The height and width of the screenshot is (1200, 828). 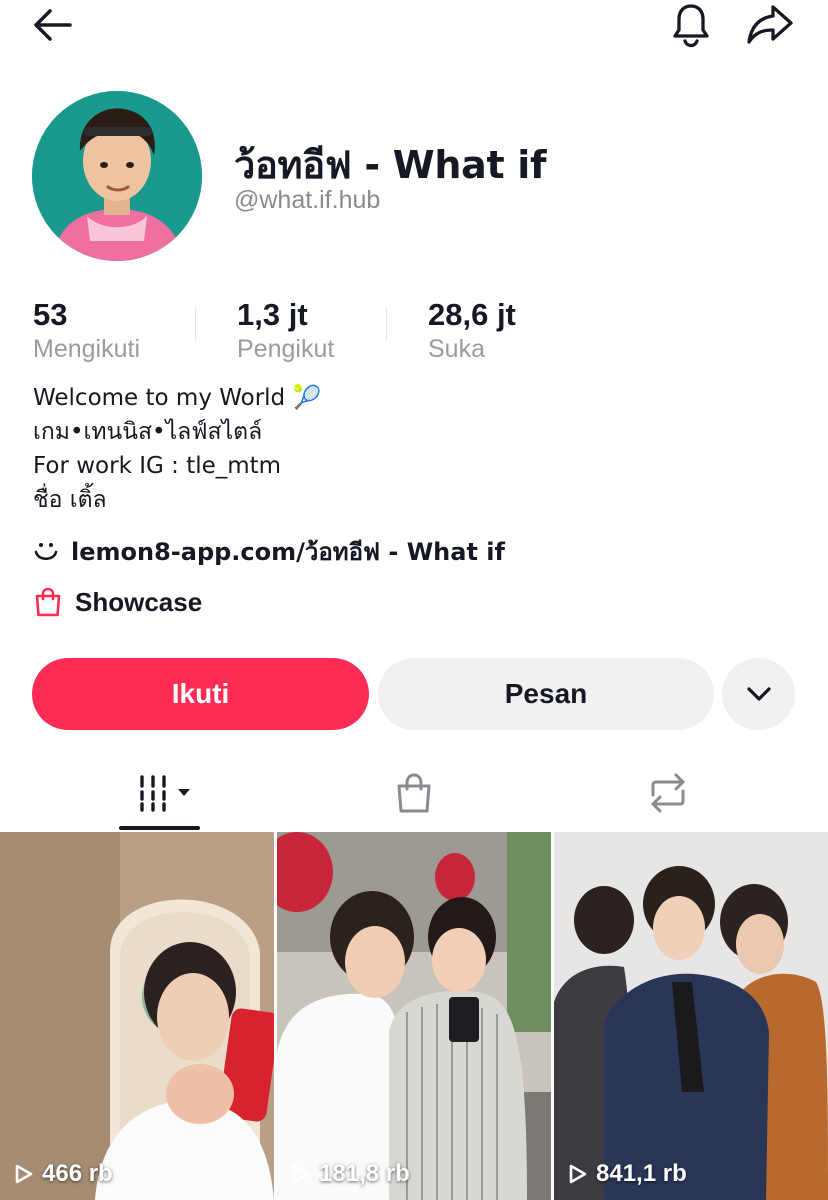 I want to click on video-thumbnail: 466 rb, so click(x=137, y=1016).